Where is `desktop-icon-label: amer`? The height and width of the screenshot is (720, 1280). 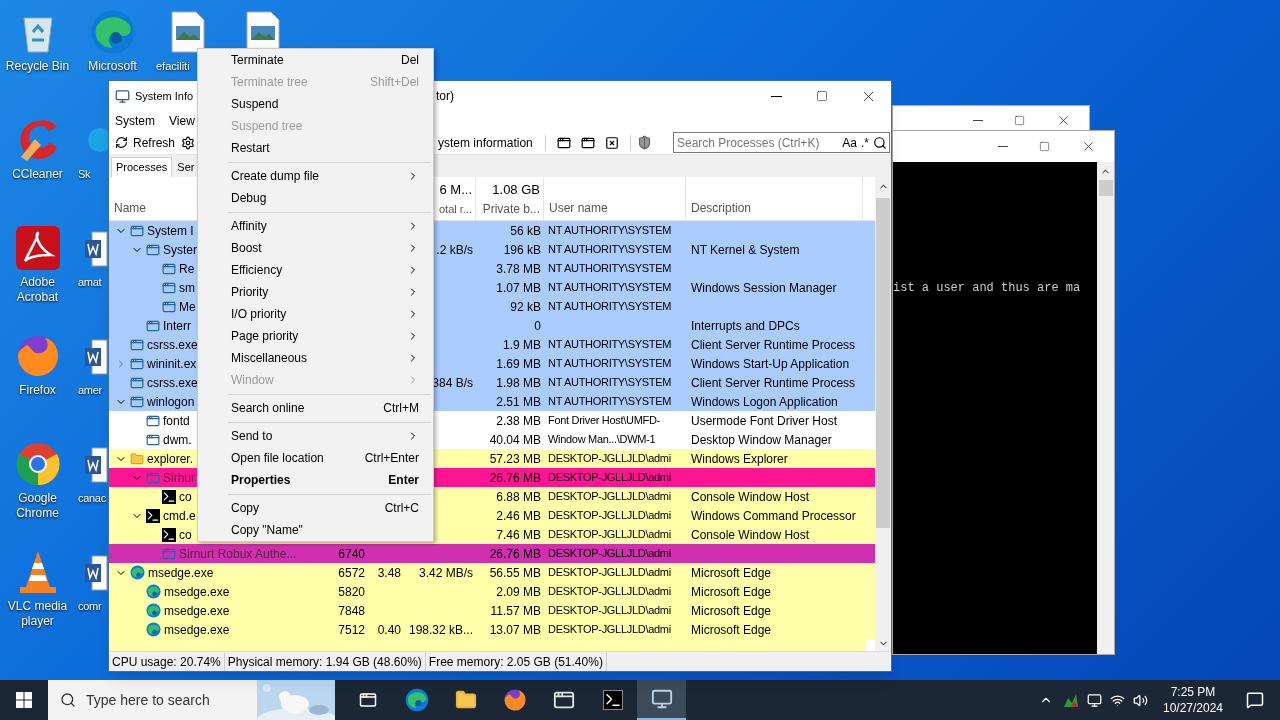
desktop-icon-label: amer is located at coordinates (90, 390).